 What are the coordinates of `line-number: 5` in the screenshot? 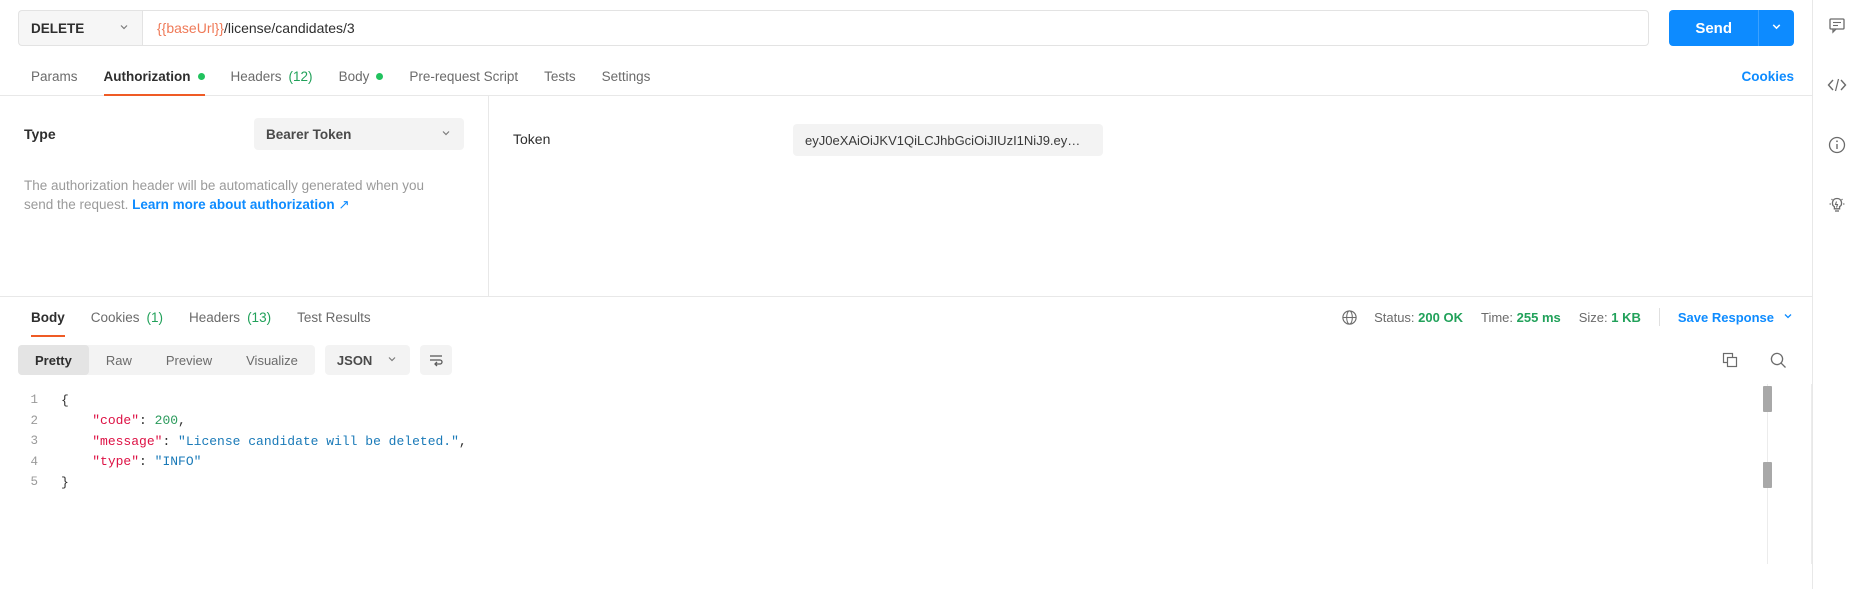 It's located at (34, 482).